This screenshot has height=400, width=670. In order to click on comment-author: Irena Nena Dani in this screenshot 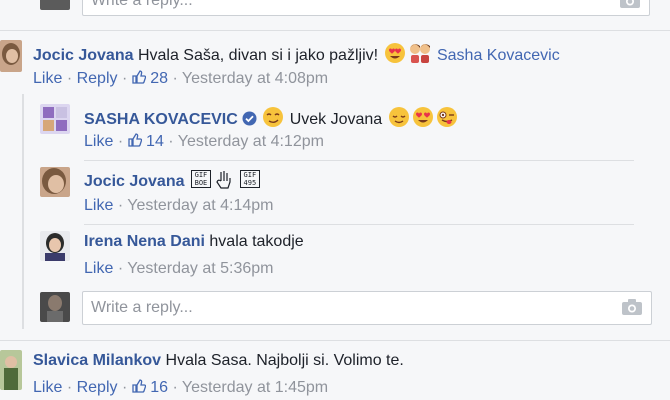, I will do `click(144, 241)`.